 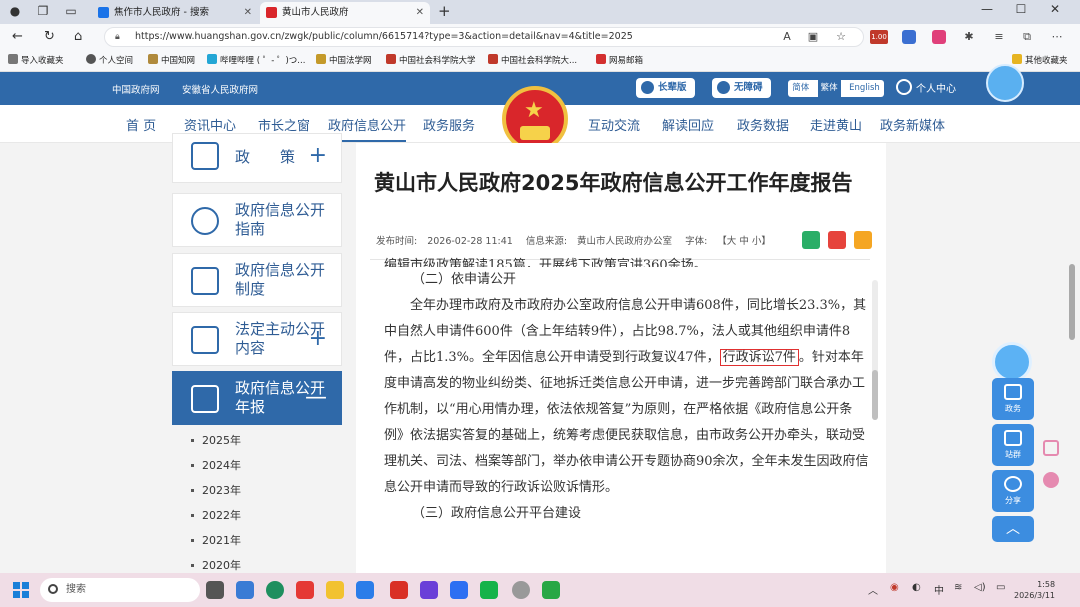 What do you see at coordinates (744, 241) in the screenshot?
I see `font-size-switch: 【大 中 小】` at bounding box center [744, 241].